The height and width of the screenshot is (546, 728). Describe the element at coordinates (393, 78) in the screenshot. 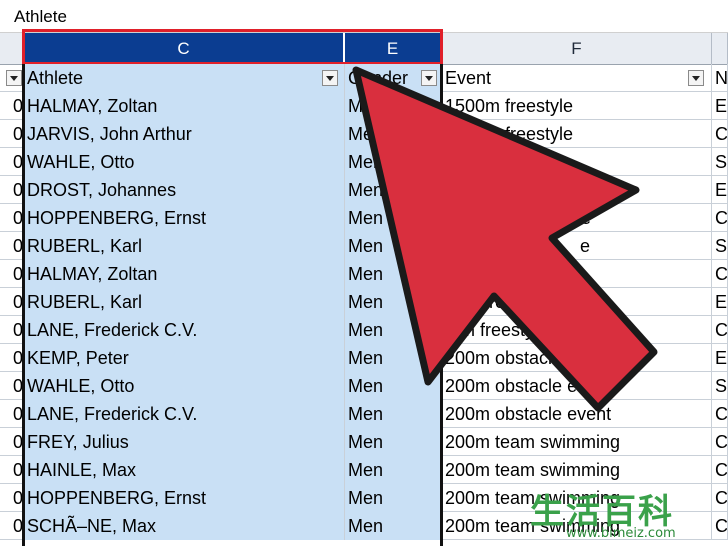

I see `header-cell-gender: Gender` at that location.